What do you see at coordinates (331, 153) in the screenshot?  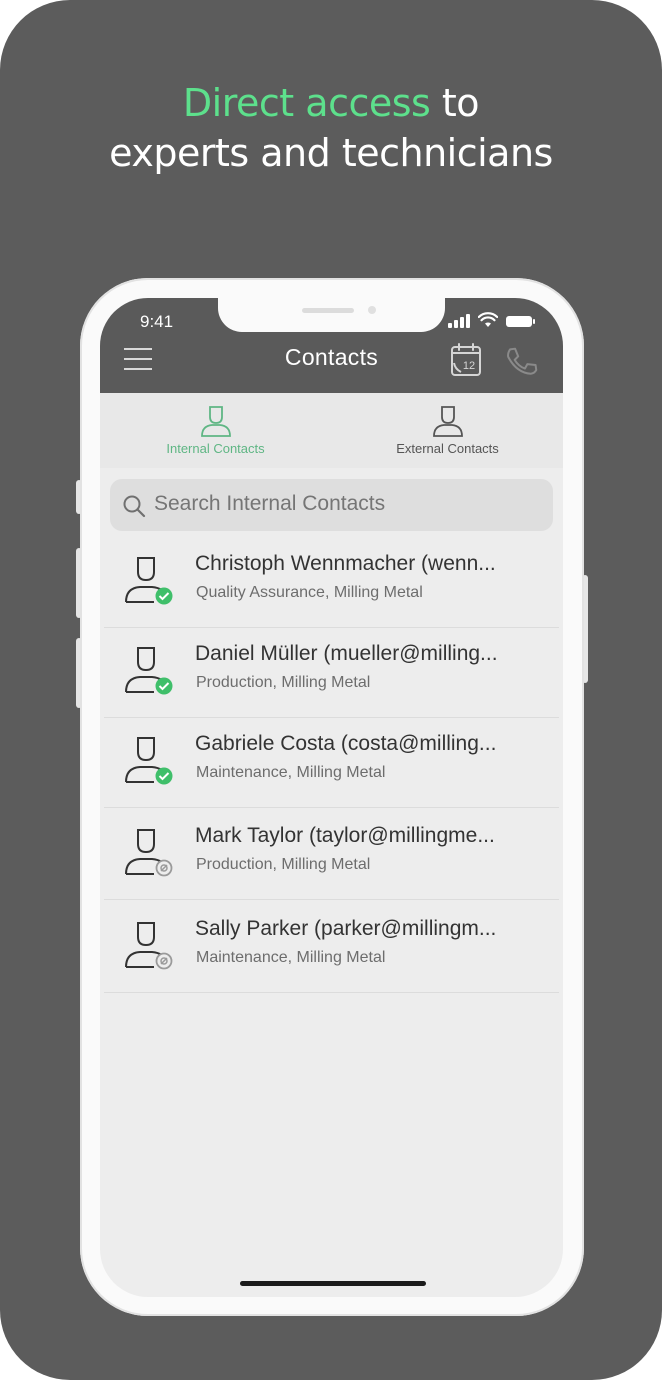 I see `headline-line-2: experts and technicians` at bounding box center [331, 153].